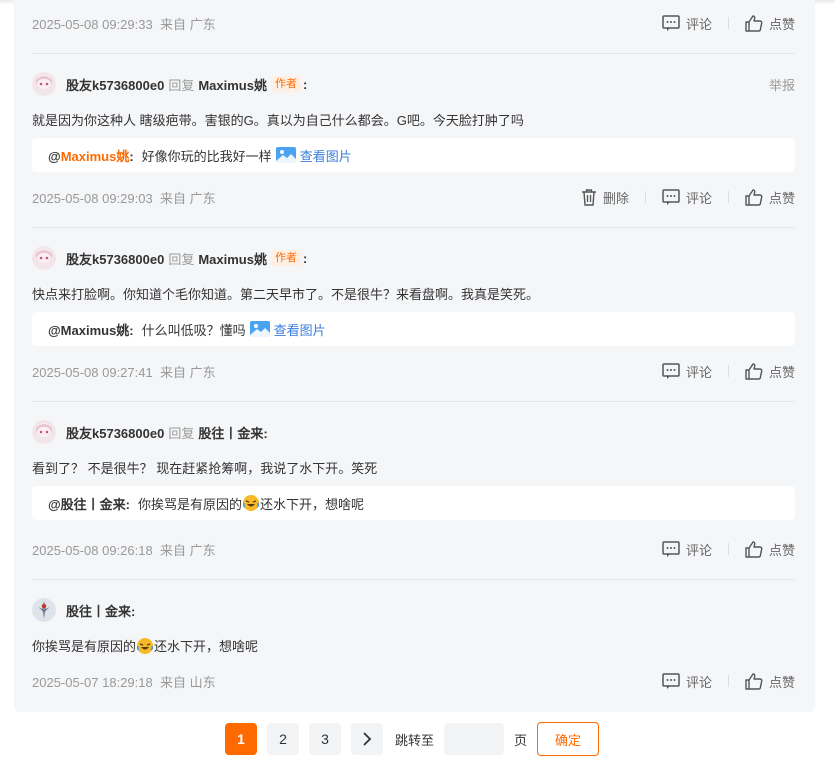 This screenshot has height=768, width=835. What do you see at coordinates (100, 610) in the screenshot?
I see `comment-username: 股往丨金来:` at bounding box center [100, 610].